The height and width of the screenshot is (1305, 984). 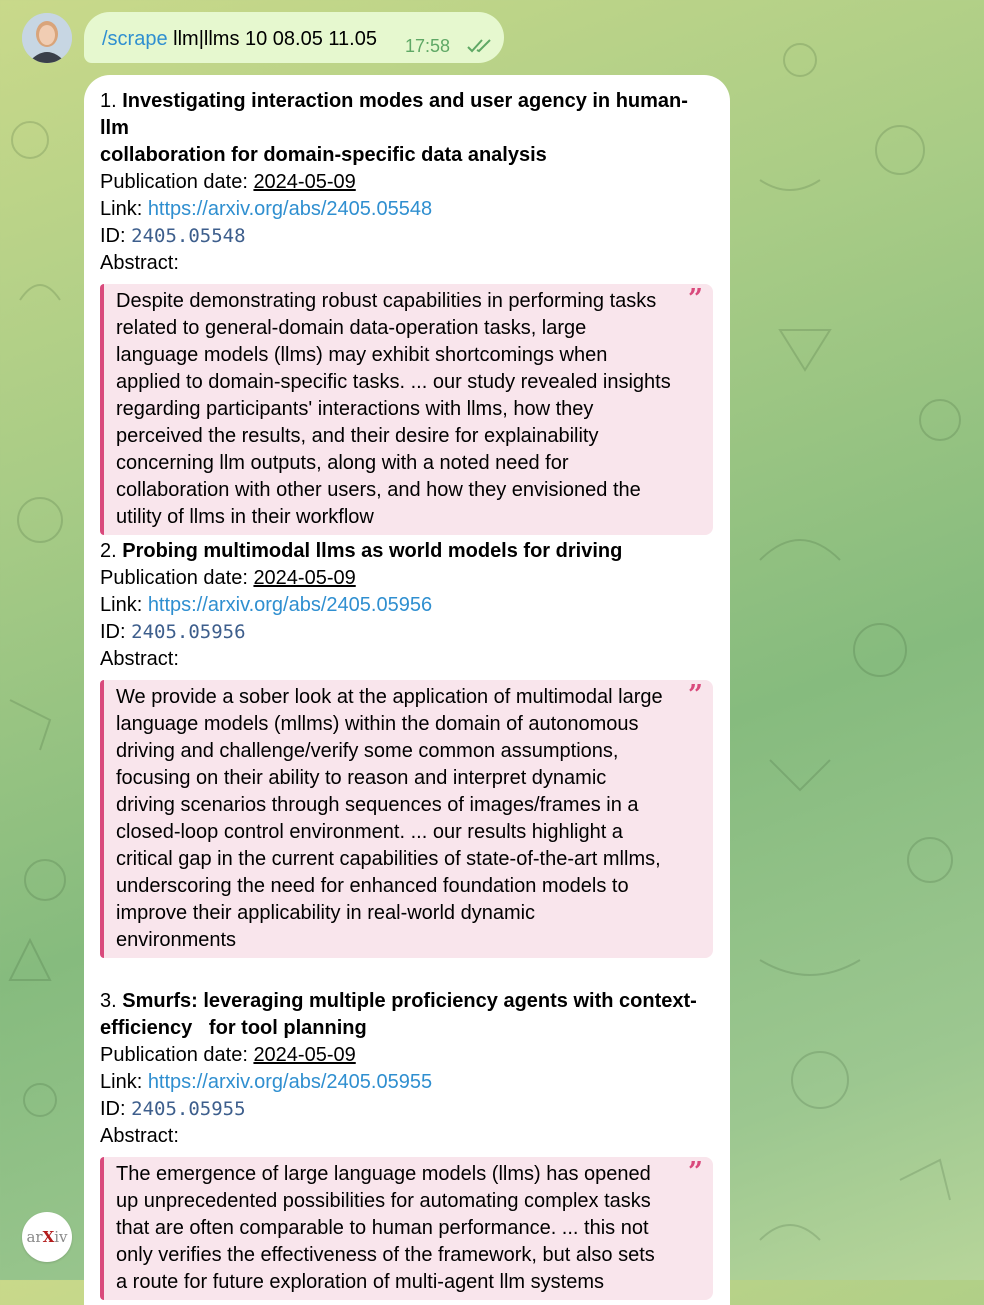 What do you see at coordinates (135, 39) in the screenshot?
I see `command-link: /scrape` at bounding box center [135, 39].